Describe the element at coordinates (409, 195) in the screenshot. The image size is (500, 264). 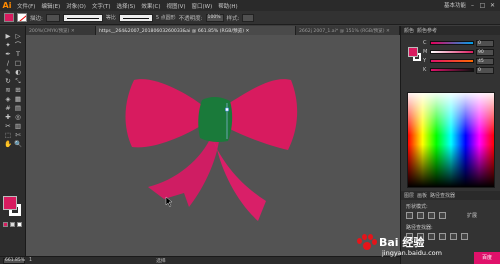
I see `tab-layers: 图层` at that location.